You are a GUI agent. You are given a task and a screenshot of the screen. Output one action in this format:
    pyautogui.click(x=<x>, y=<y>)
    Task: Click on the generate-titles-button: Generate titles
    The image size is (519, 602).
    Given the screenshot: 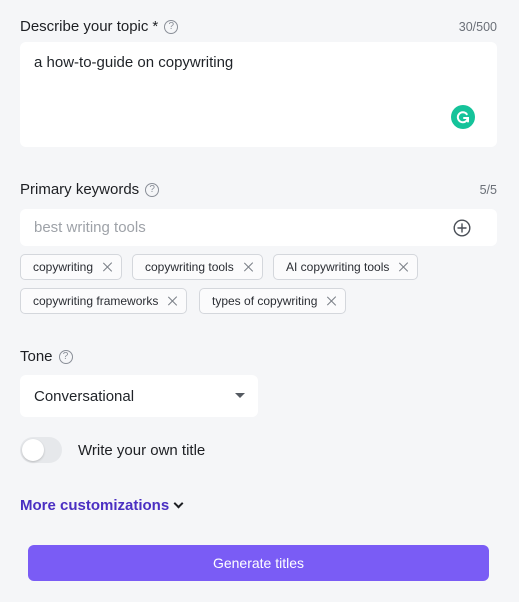 What is the action you would take?
    pyautogui.click(x=258, y=563)
    